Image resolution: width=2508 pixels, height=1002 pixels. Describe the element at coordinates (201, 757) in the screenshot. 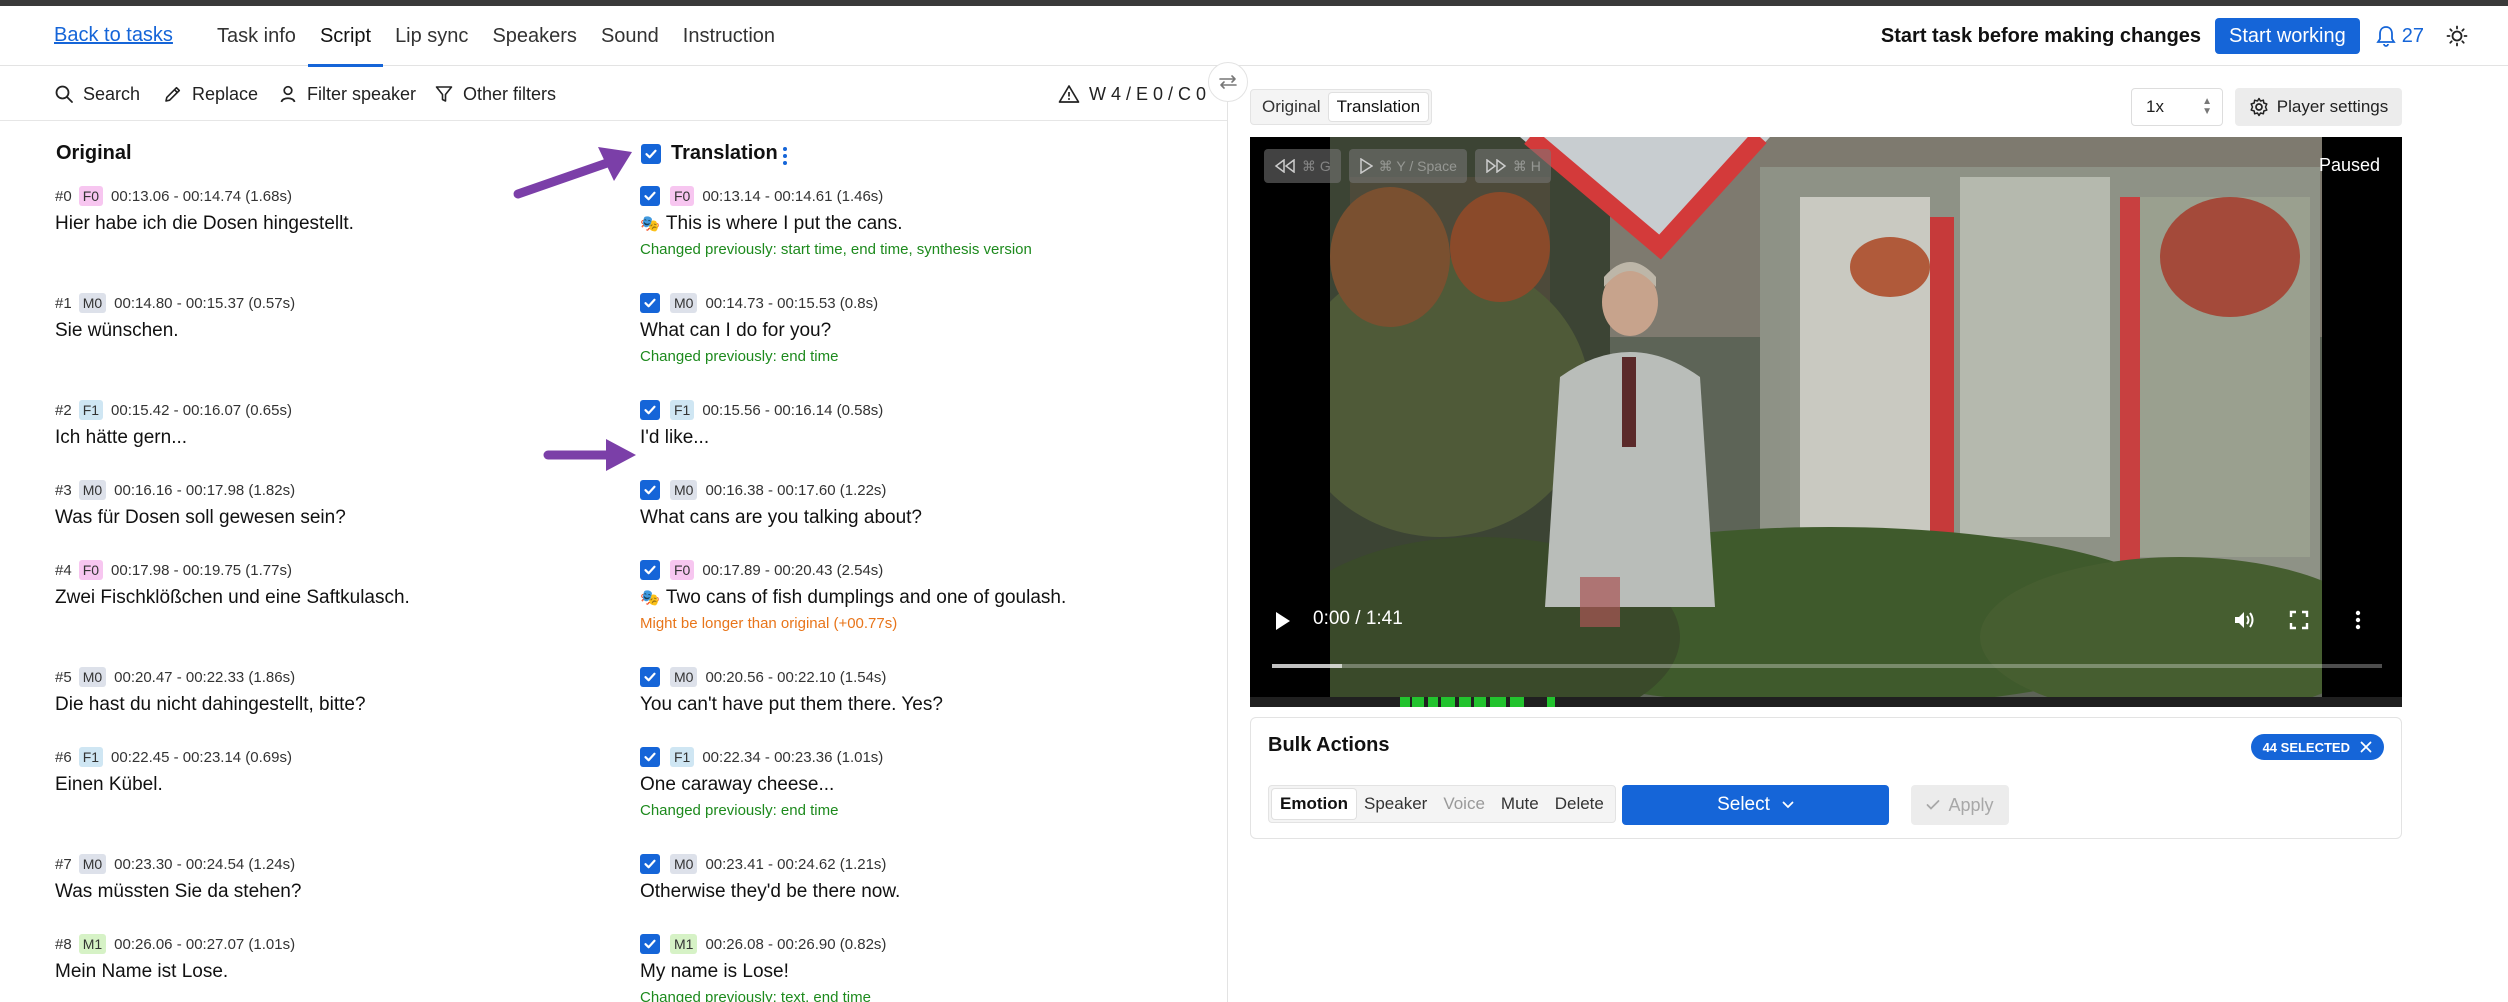

I see `segment-time: 00:22.45 - 00:23.14 (0.69s)` at that location.